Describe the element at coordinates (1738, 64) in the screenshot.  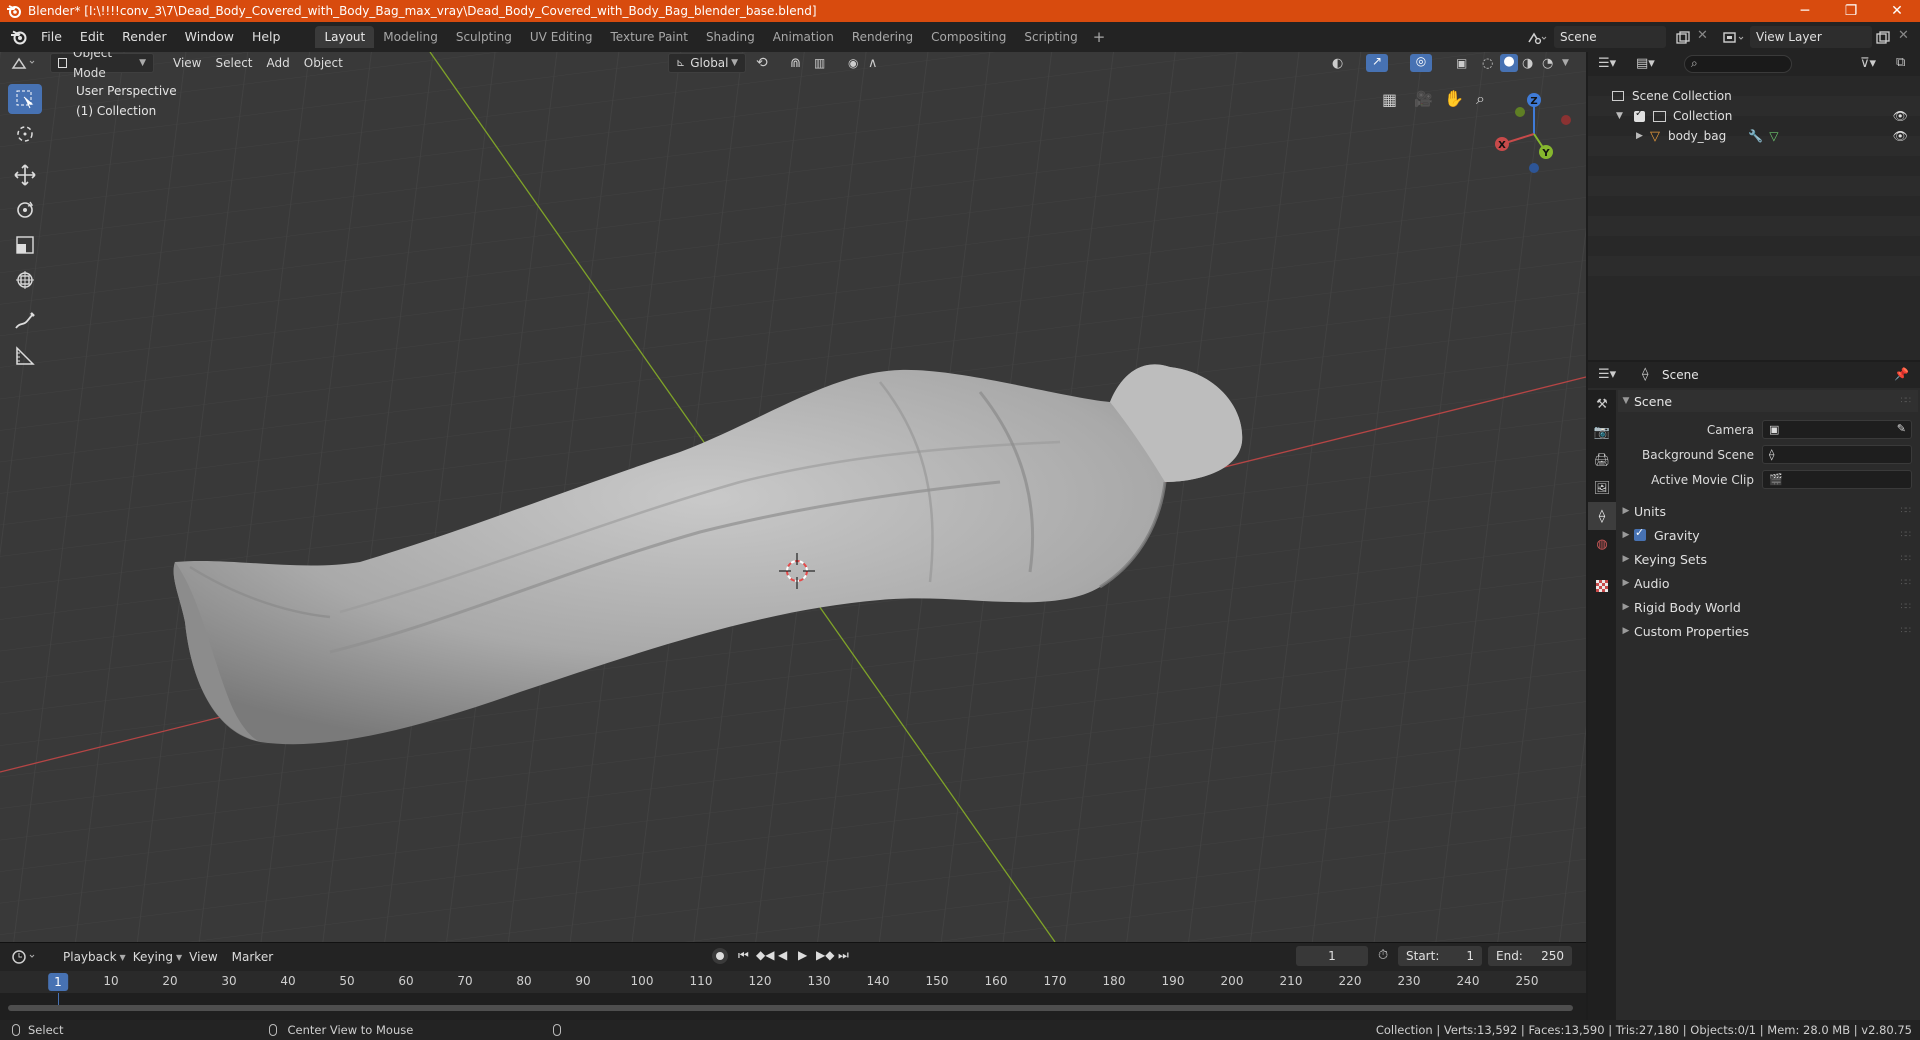
I see `outliner-search-input: ⌕` at that location.